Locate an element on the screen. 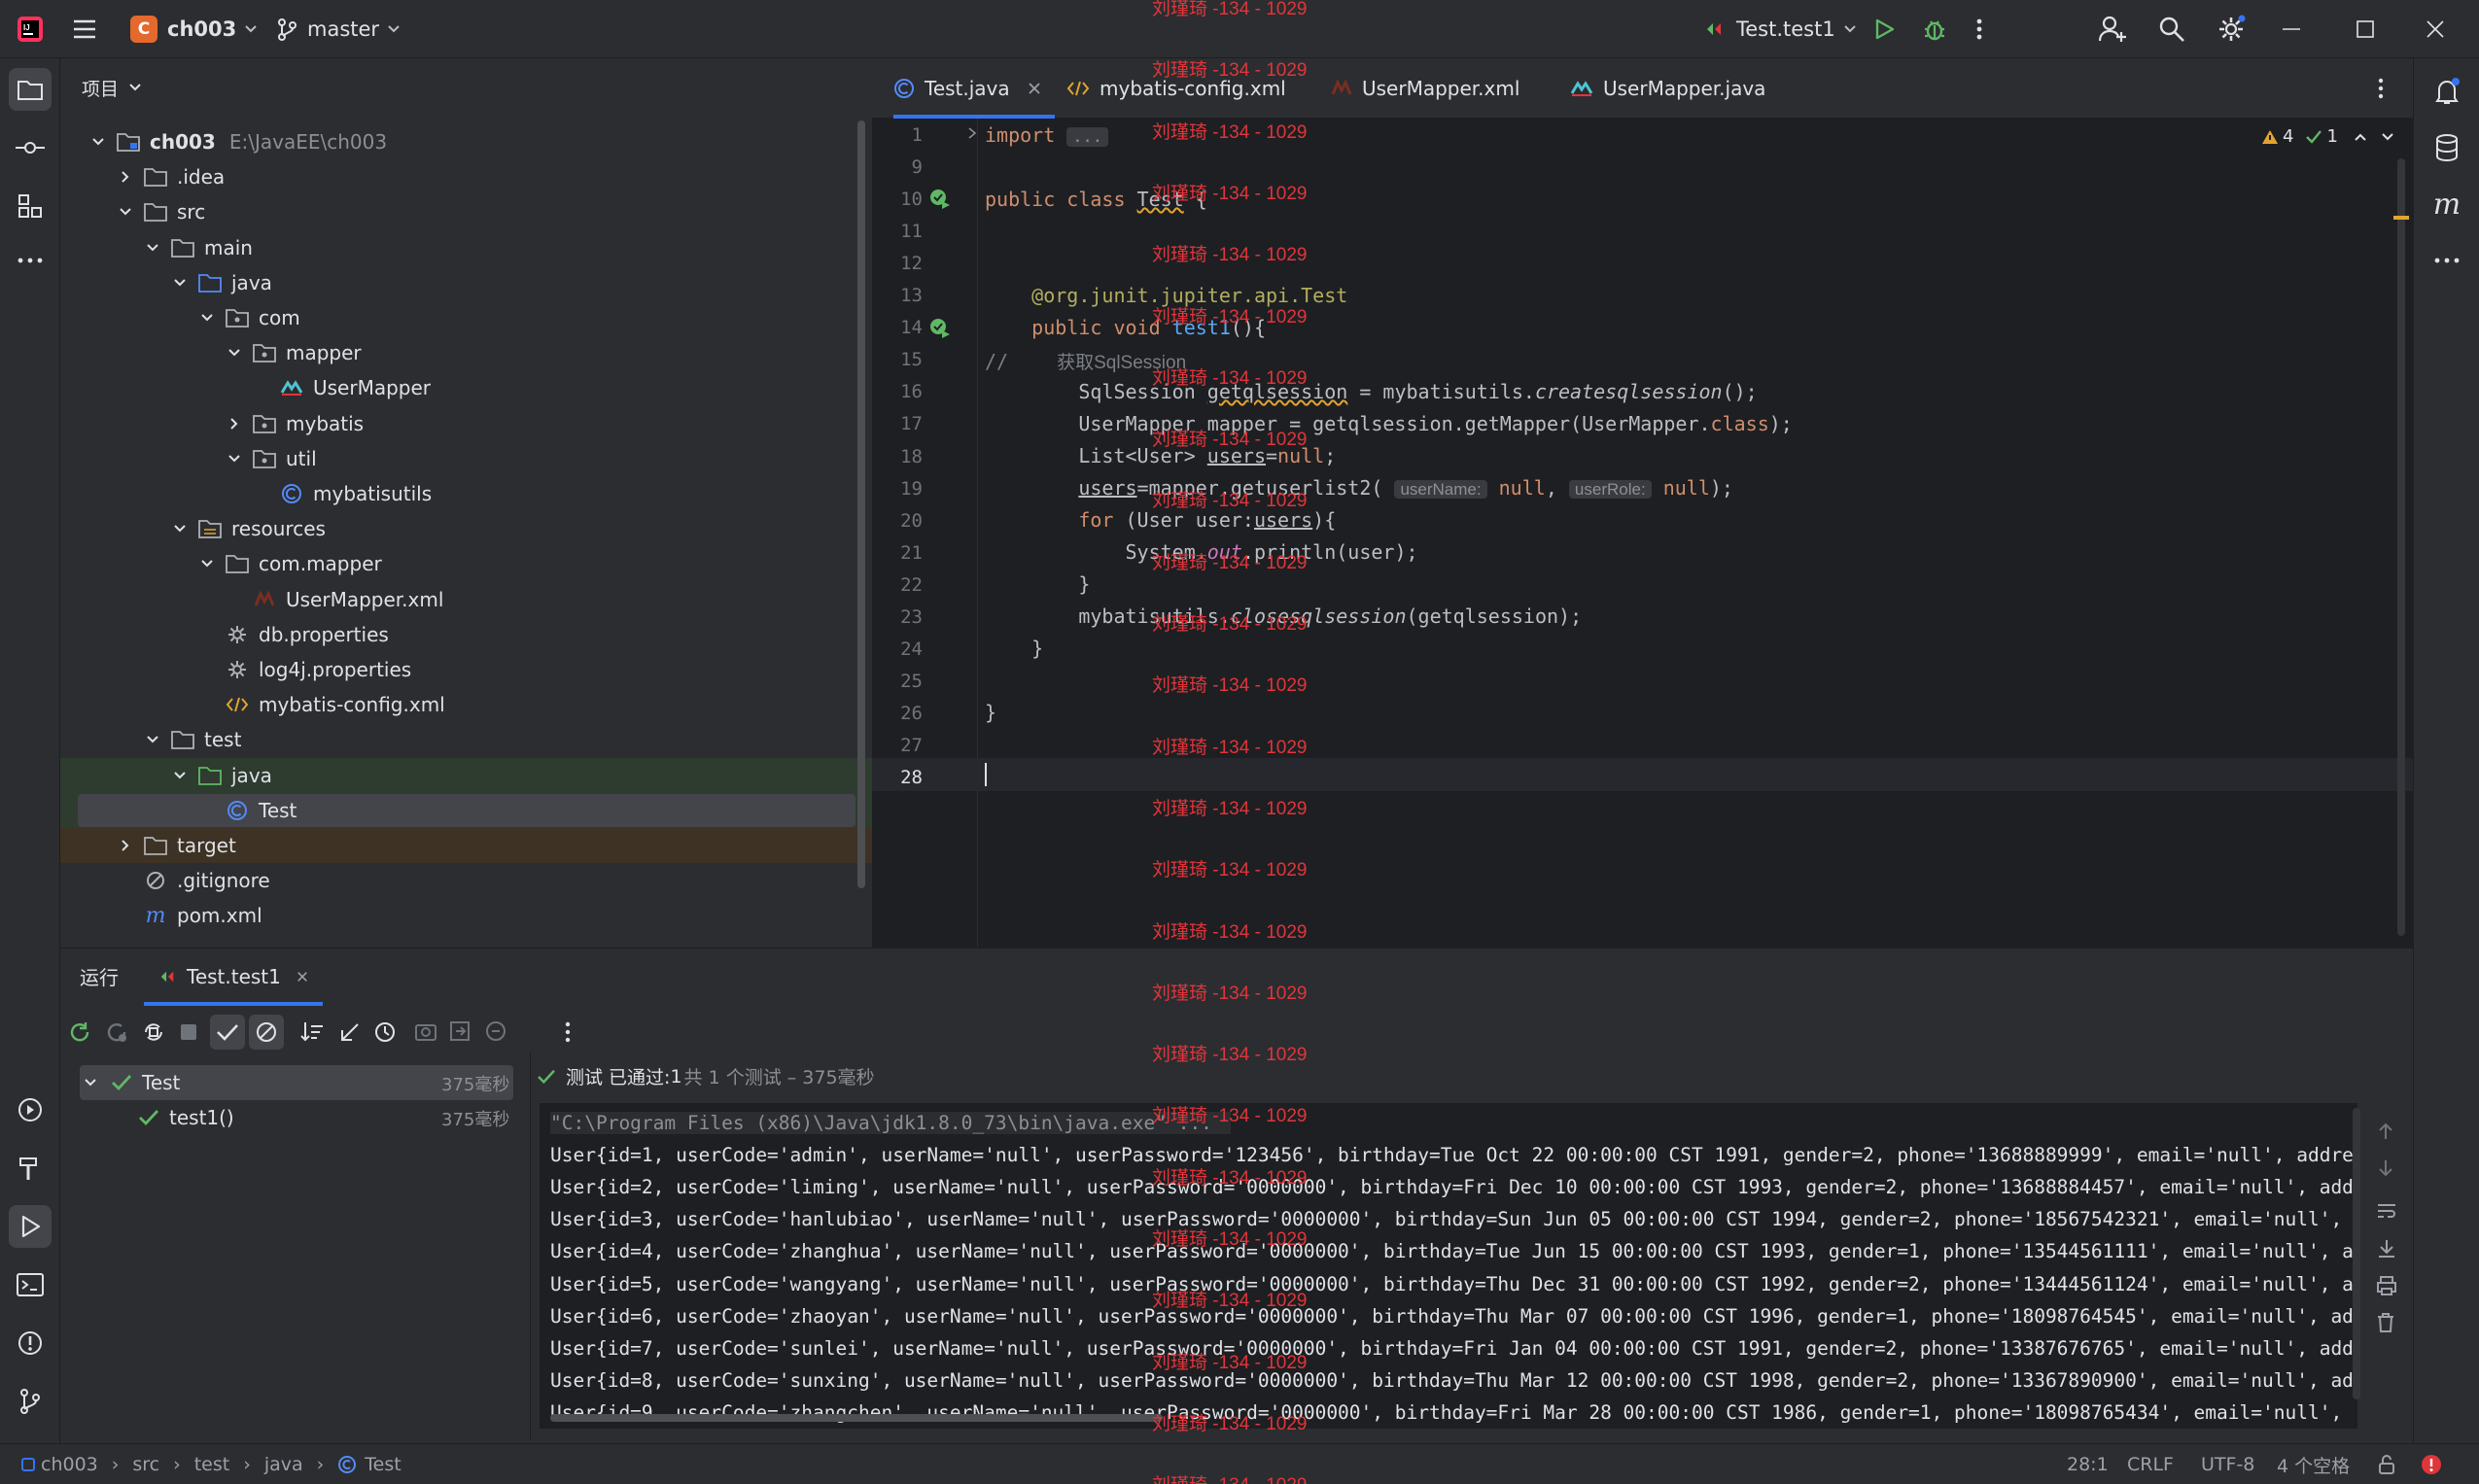 The height and width of the screenshot is (1484, 2479). print-button is located at coordinates (2386, 1285).